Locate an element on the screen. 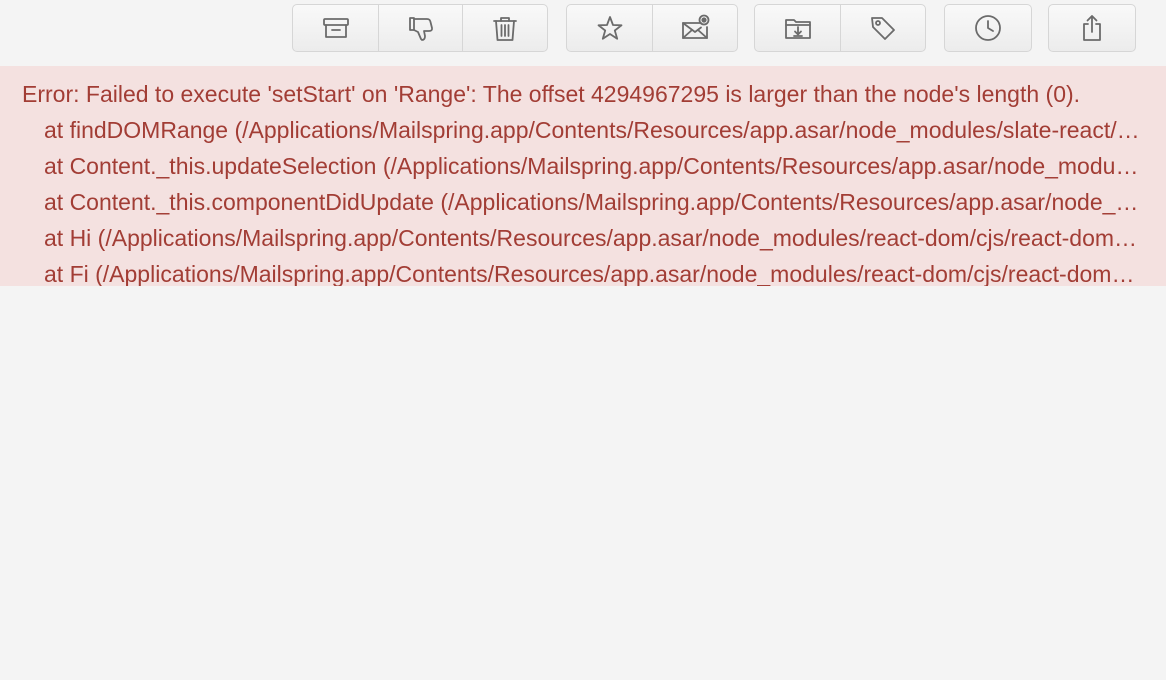 The width and height of the screenshot is (1166, 680). star-button is located at coordinates (609, 28).